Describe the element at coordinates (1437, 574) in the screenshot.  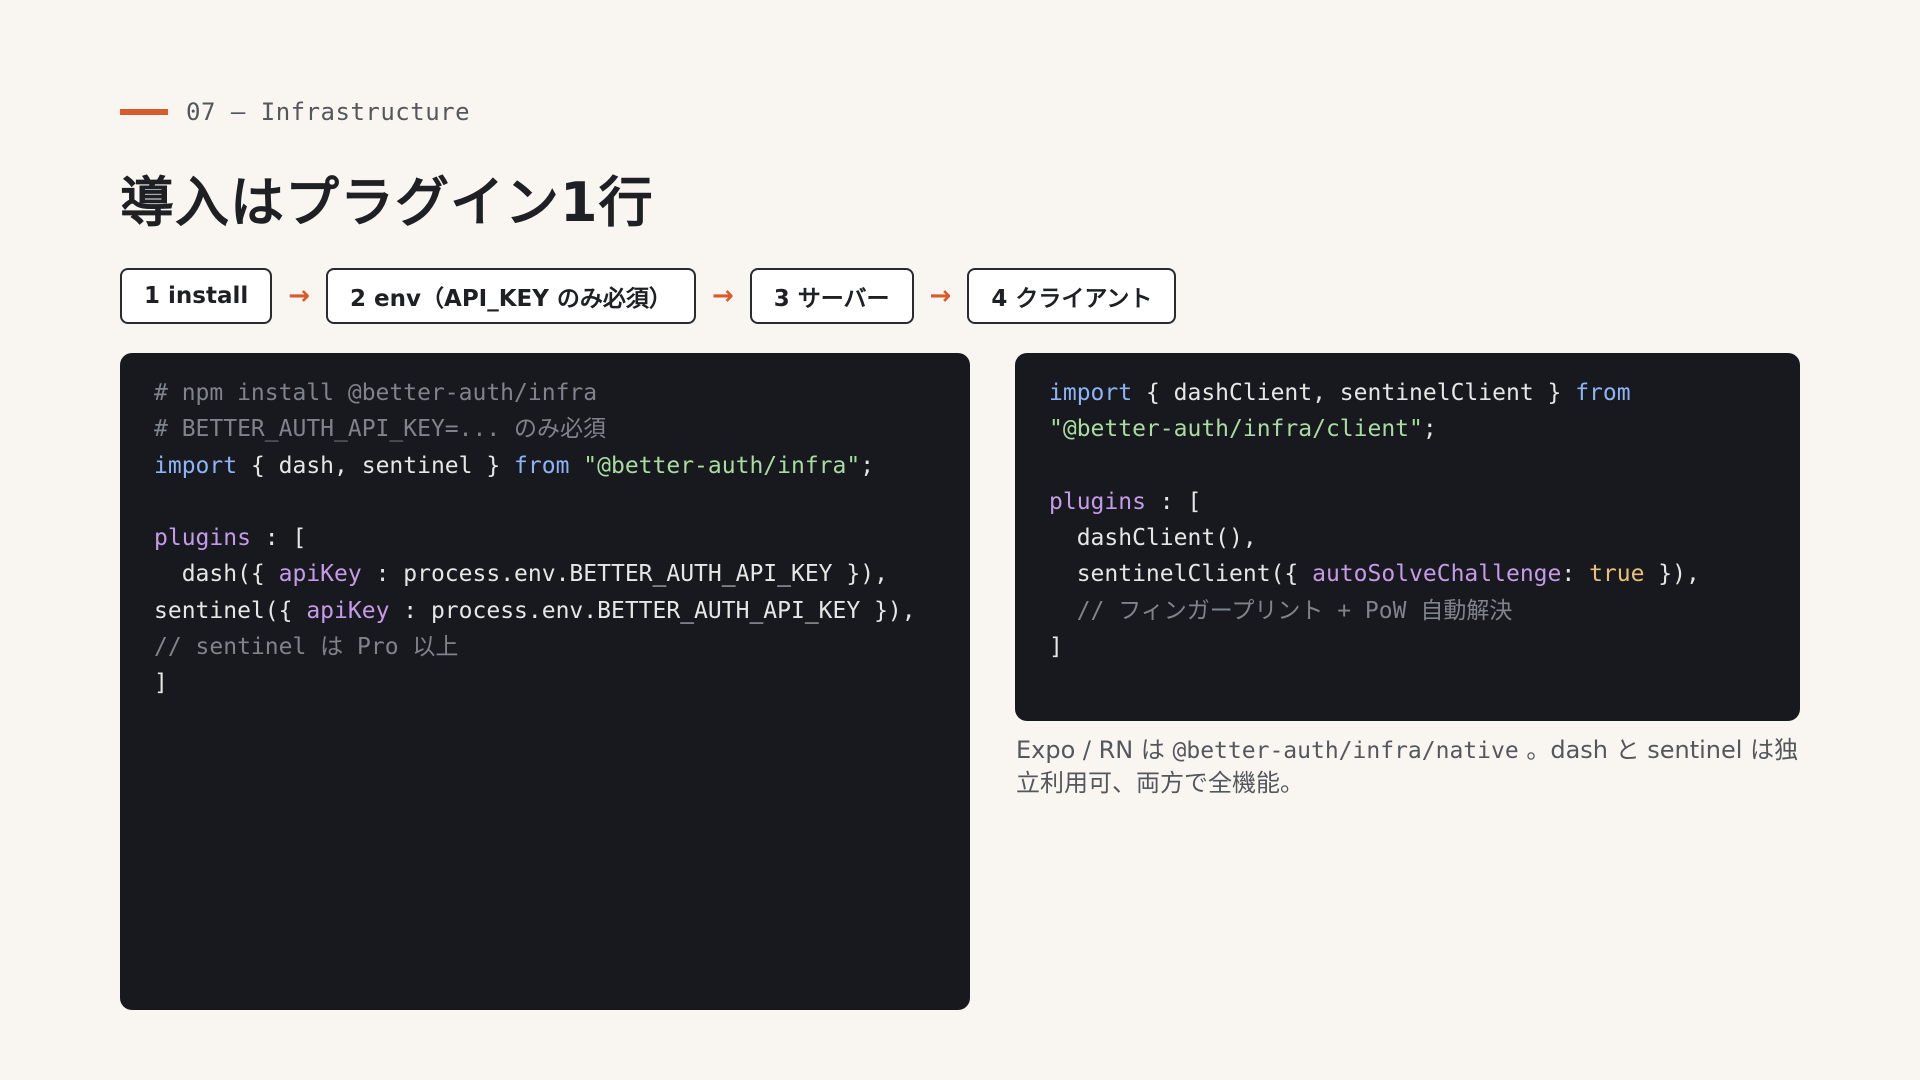
I see `code-property: autoSolveChallenge` at that location.